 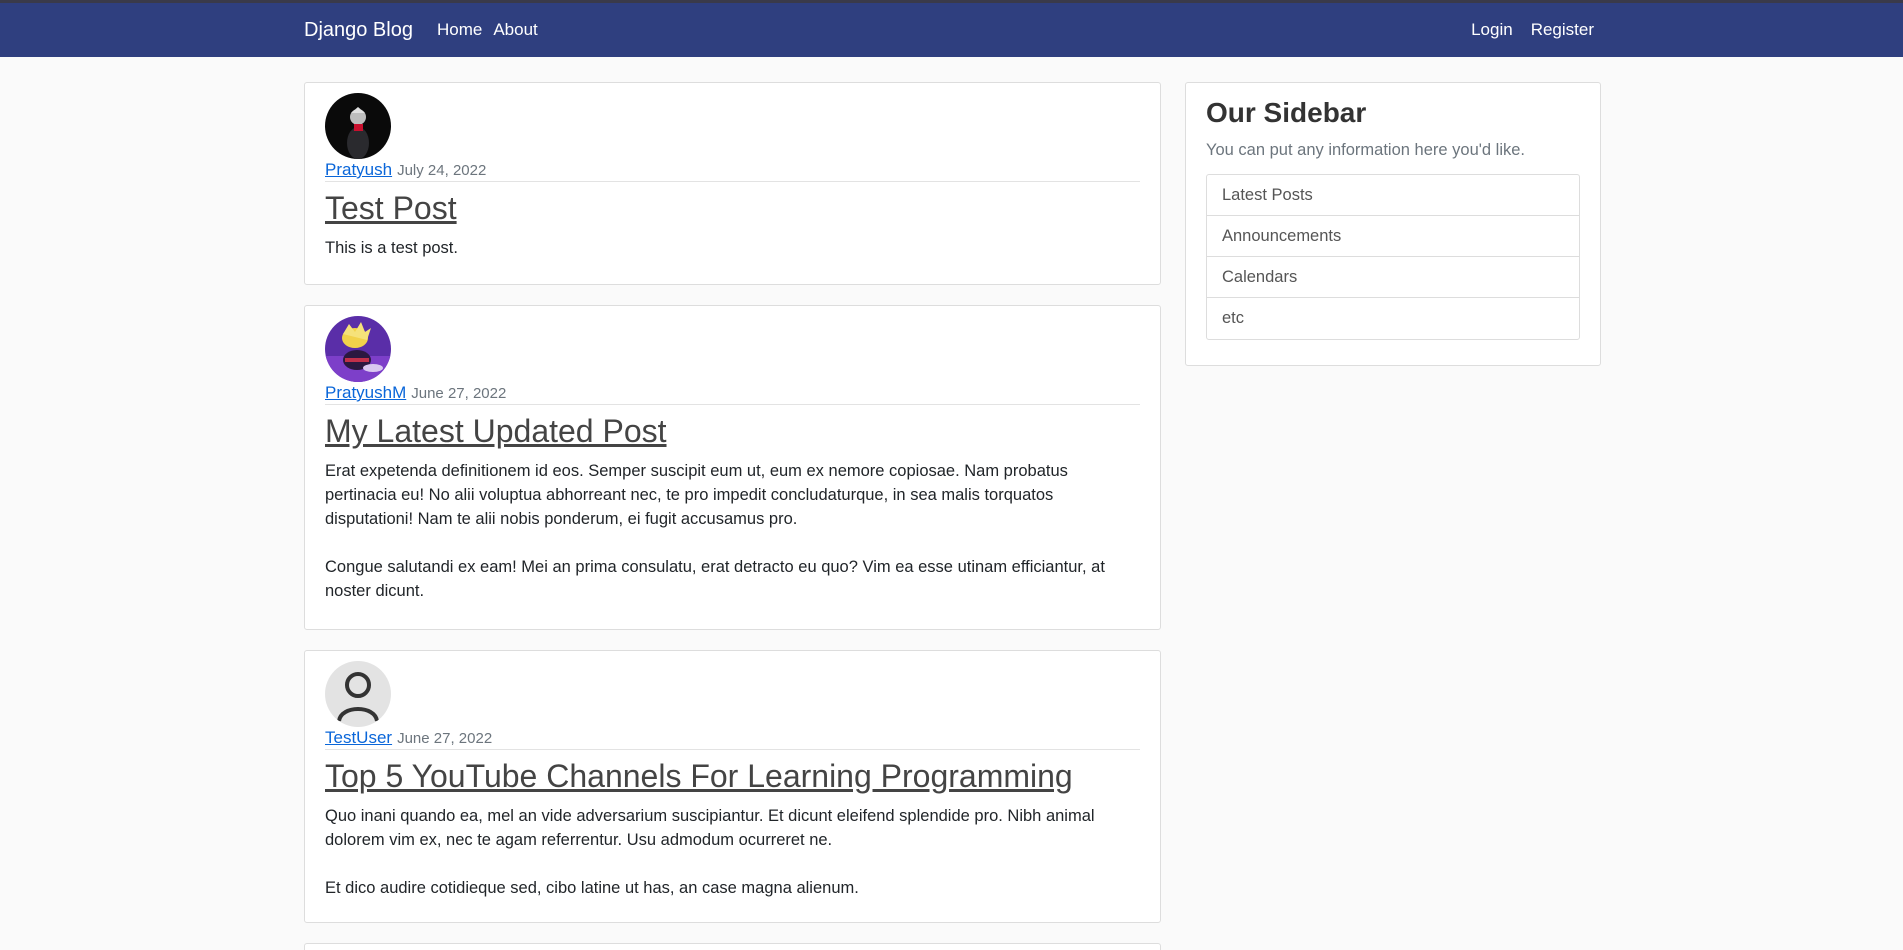 I want to click on post-title-link: Test Post, so click(x=732, y=208).